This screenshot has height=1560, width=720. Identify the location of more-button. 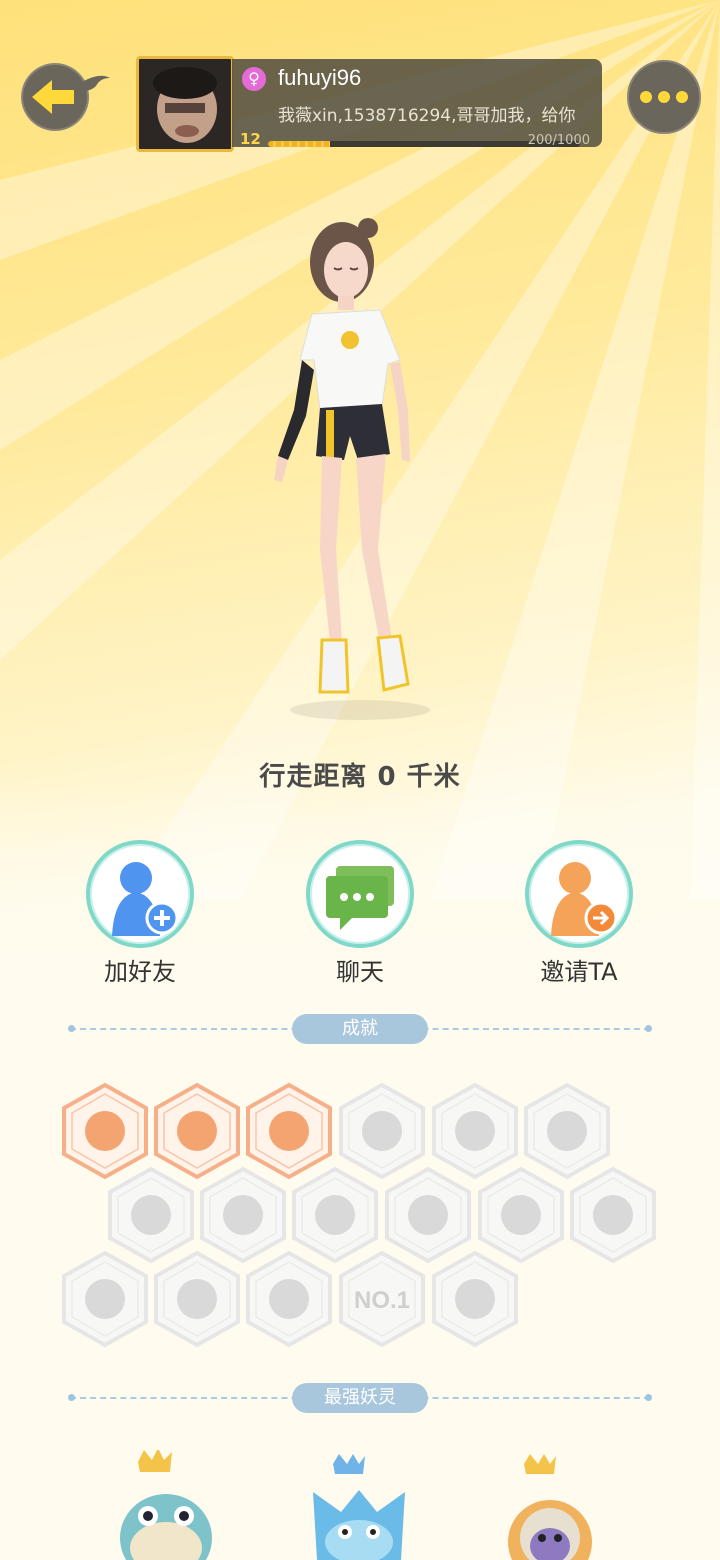
(664, 97).